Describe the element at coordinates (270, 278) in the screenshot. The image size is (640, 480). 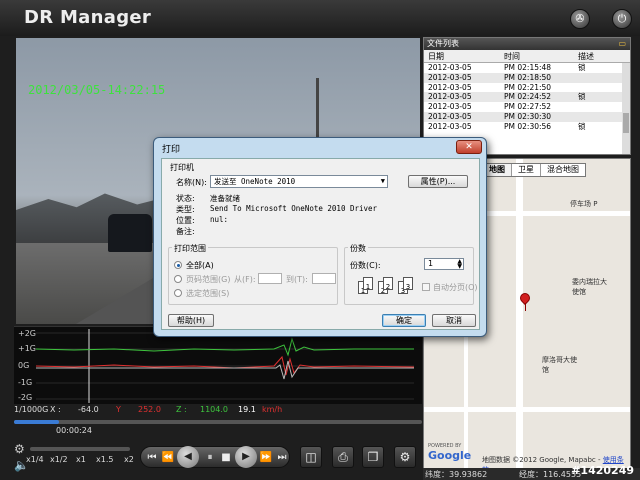
I see `range-from-input` at that location.